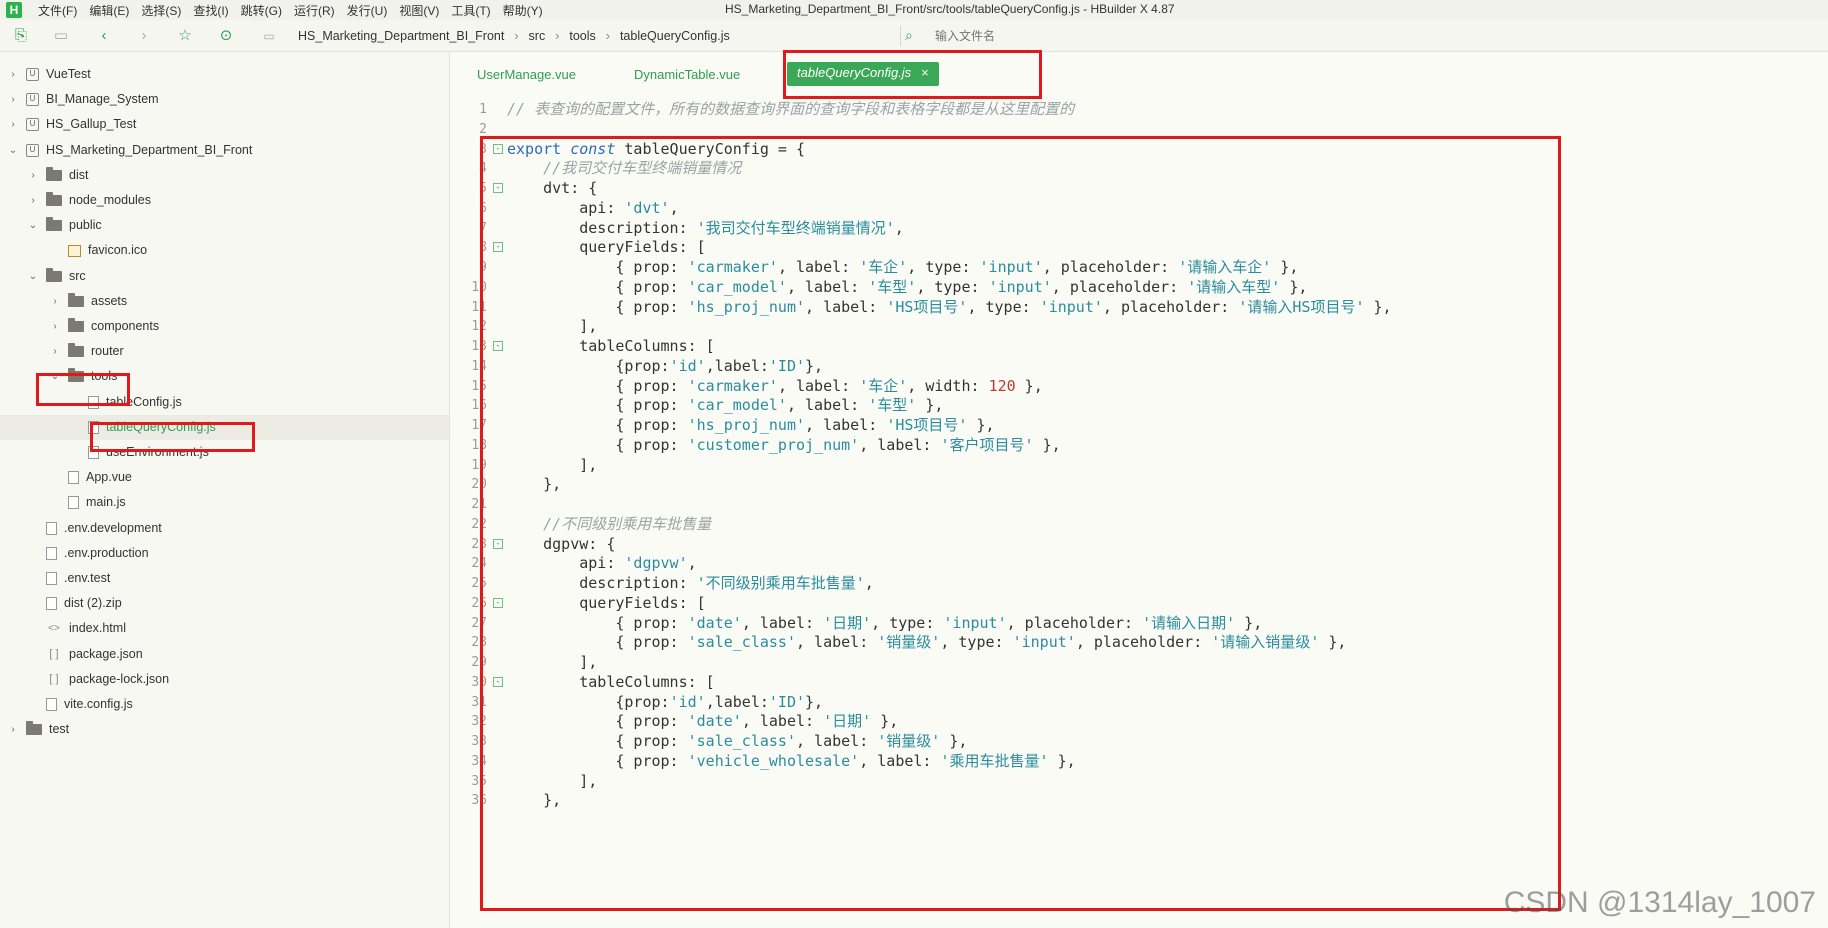  What do you see at coordinates (87, 578) in the screenshot?
I see `tree-item-label: .env.test` at bounding box center [87, 578].